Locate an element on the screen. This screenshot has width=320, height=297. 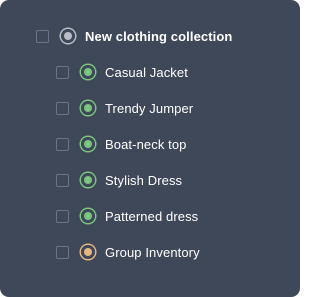
tree-item-label: Stylish Dress is located at coordinates (144, 180).